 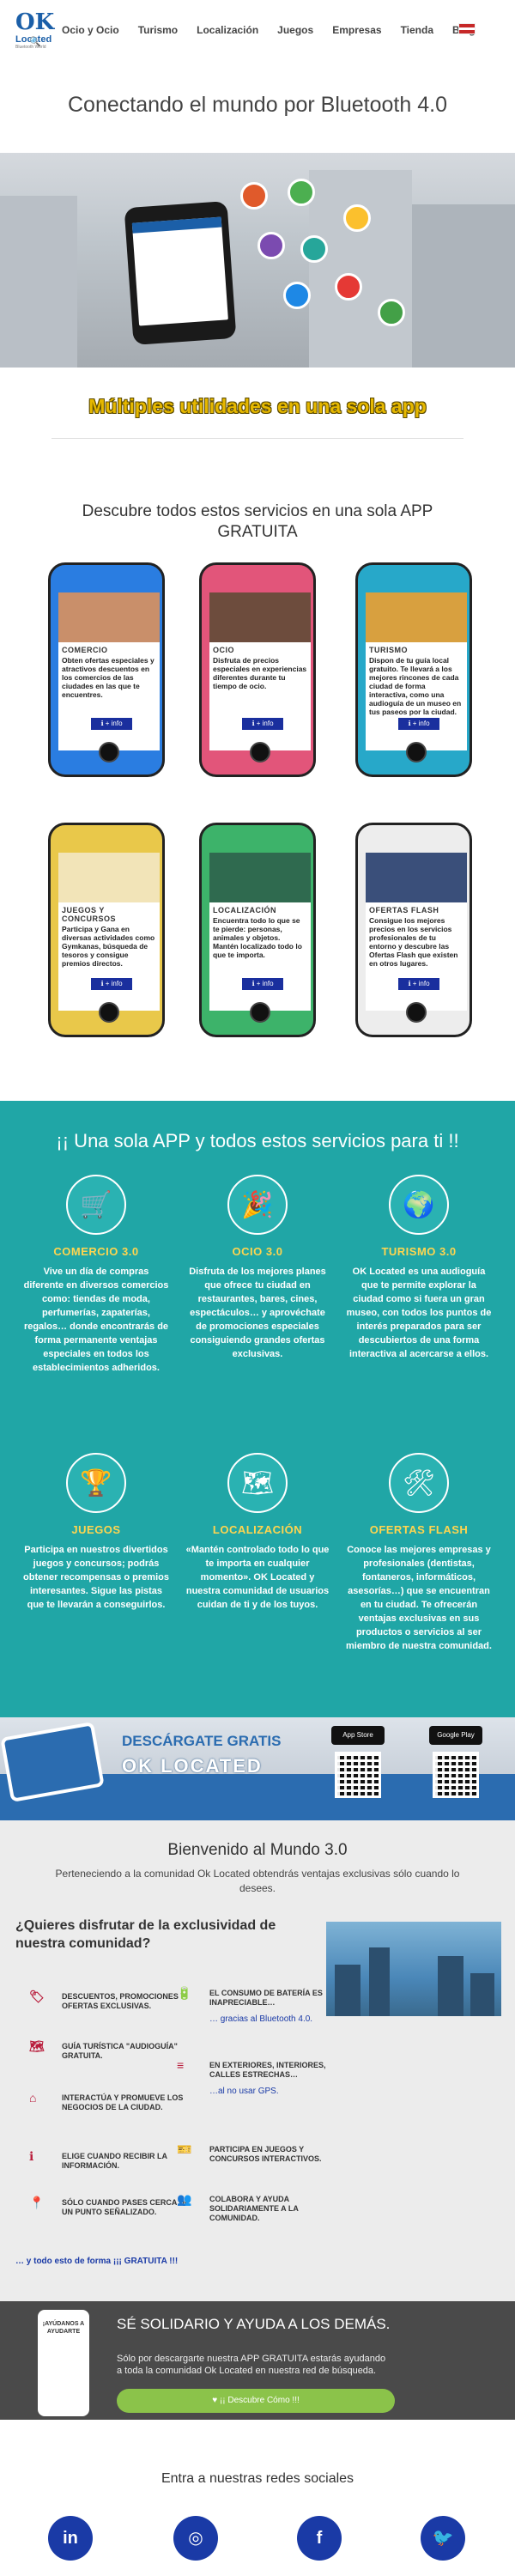 I want to click on solidarity-phone-label: ¡AYÚDANOS A AYUDARTE, so click(x=63, y=2328).